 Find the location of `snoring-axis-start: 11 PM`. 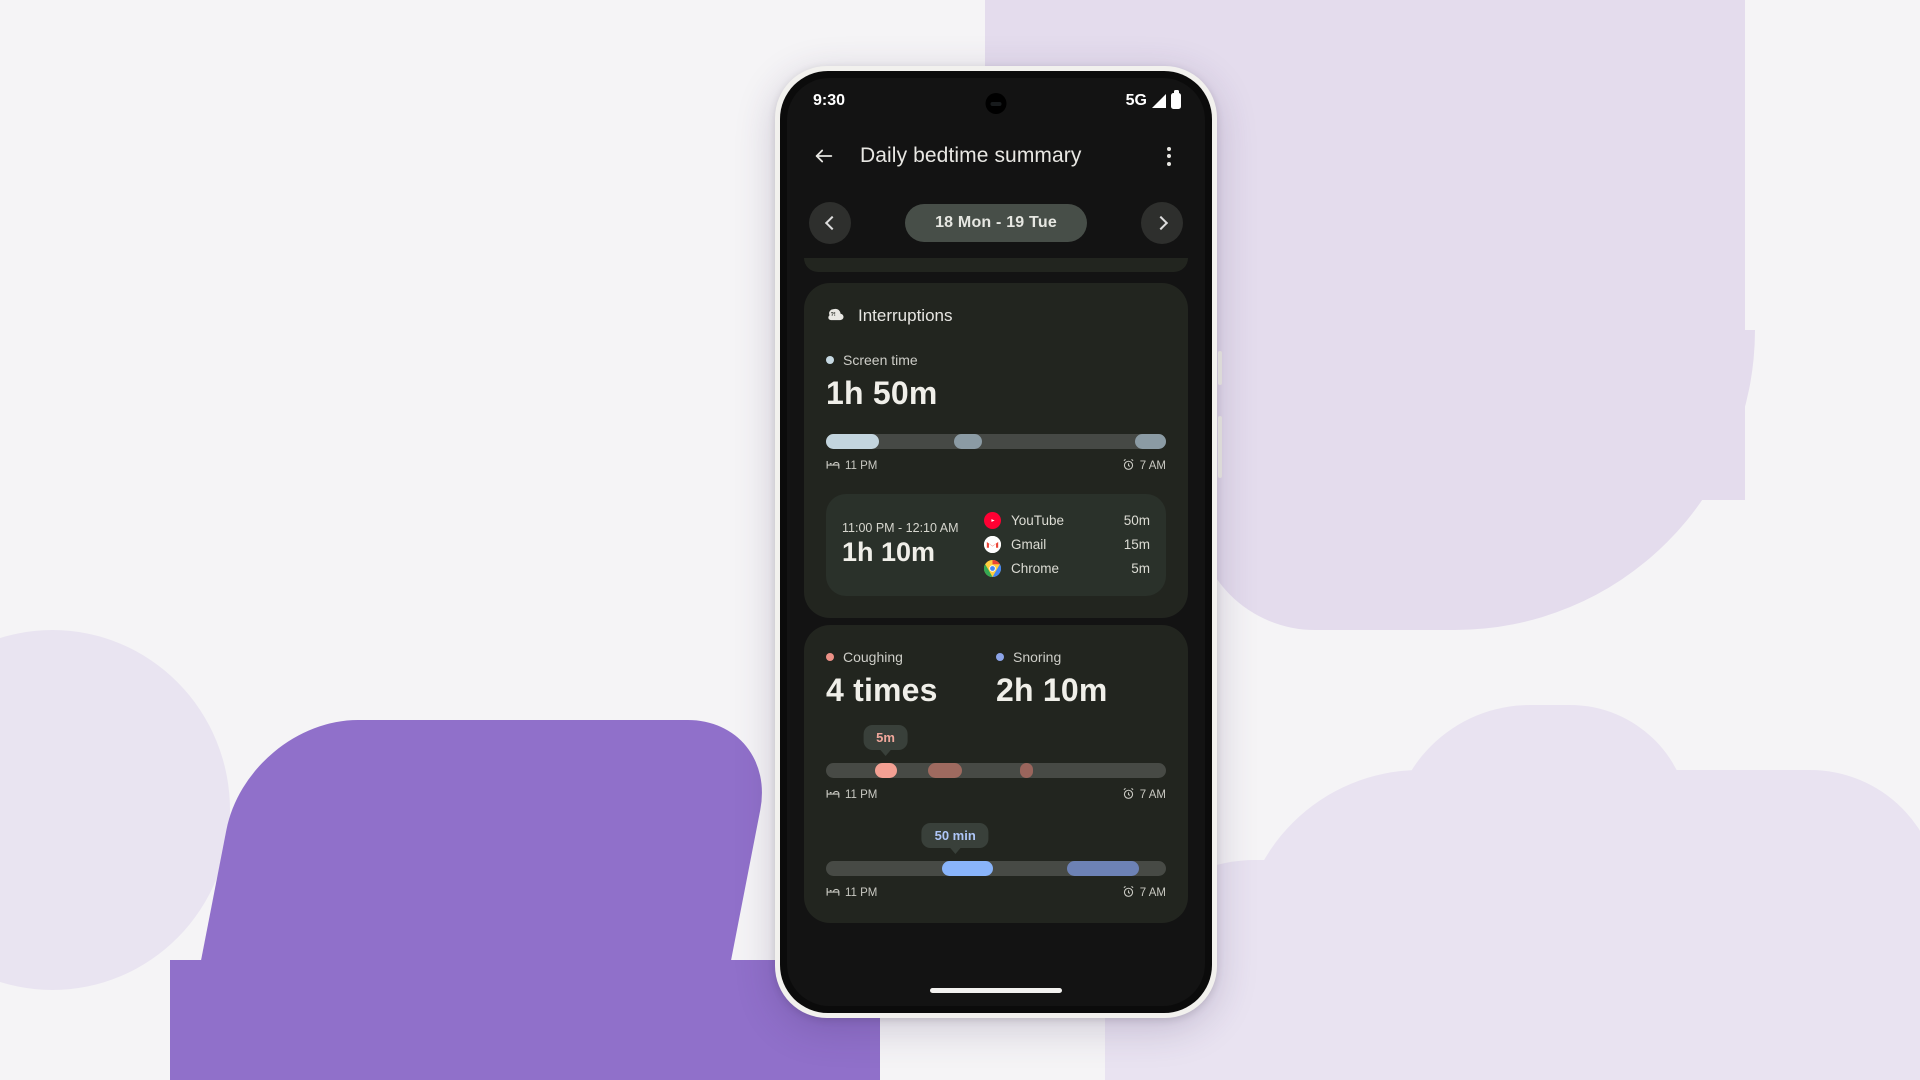

snoring-axis-start: 11 PM is located at coordinates (861, 893).